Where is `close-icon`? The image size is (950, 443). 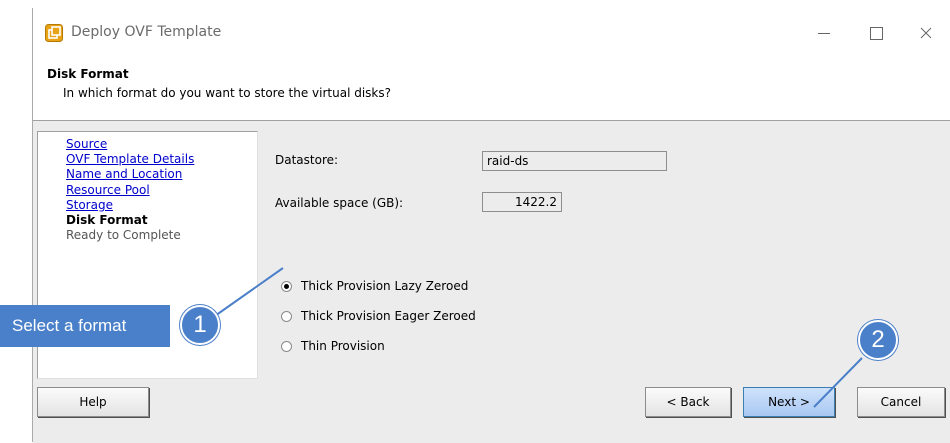
close-icon is located at coordinates (926, 33).